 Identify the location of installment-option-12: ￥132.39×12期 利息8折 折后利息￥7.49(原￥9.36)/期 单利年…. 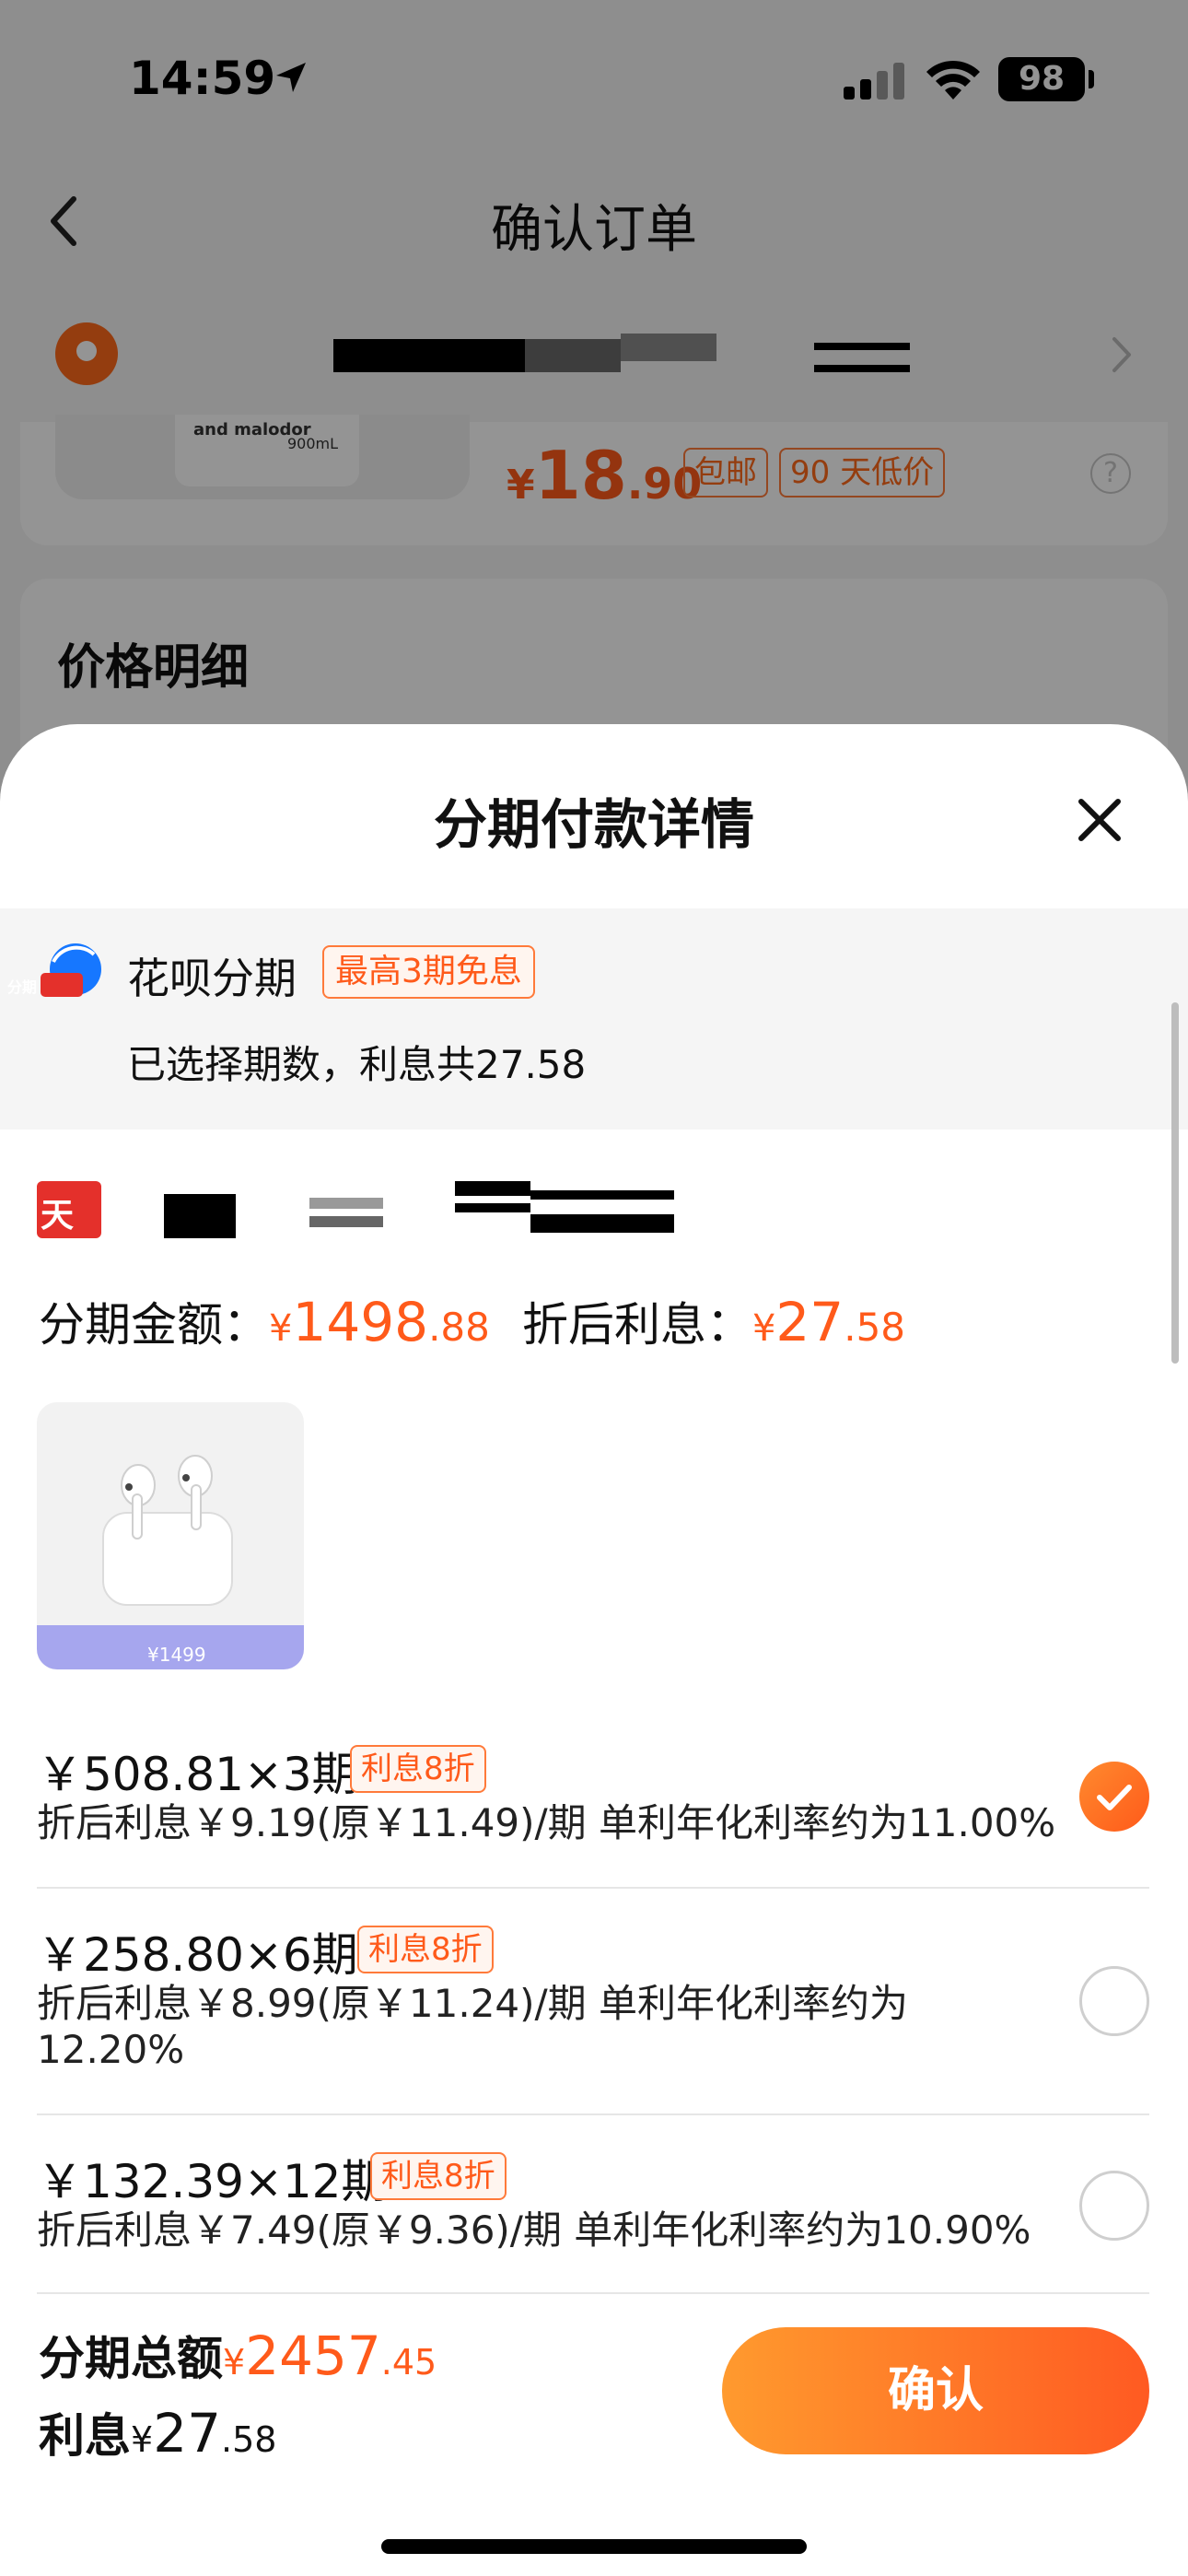
(593, 2199).